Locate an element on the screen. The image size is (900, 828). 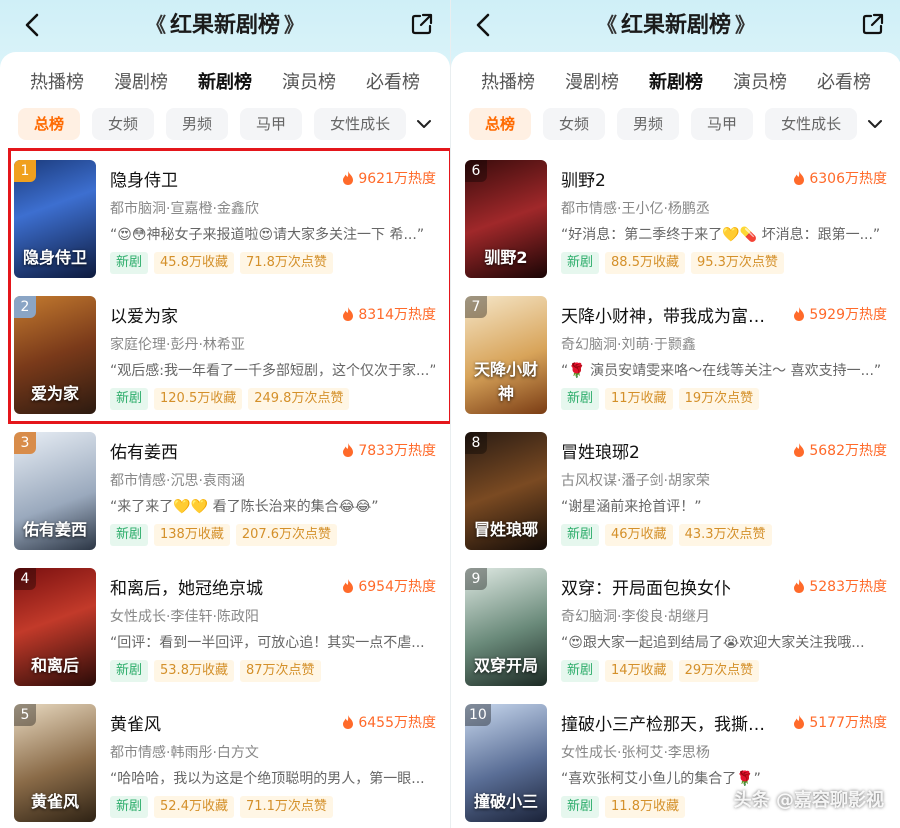
title-text: 红果新剧榜 is located at coordinates (224, 25).